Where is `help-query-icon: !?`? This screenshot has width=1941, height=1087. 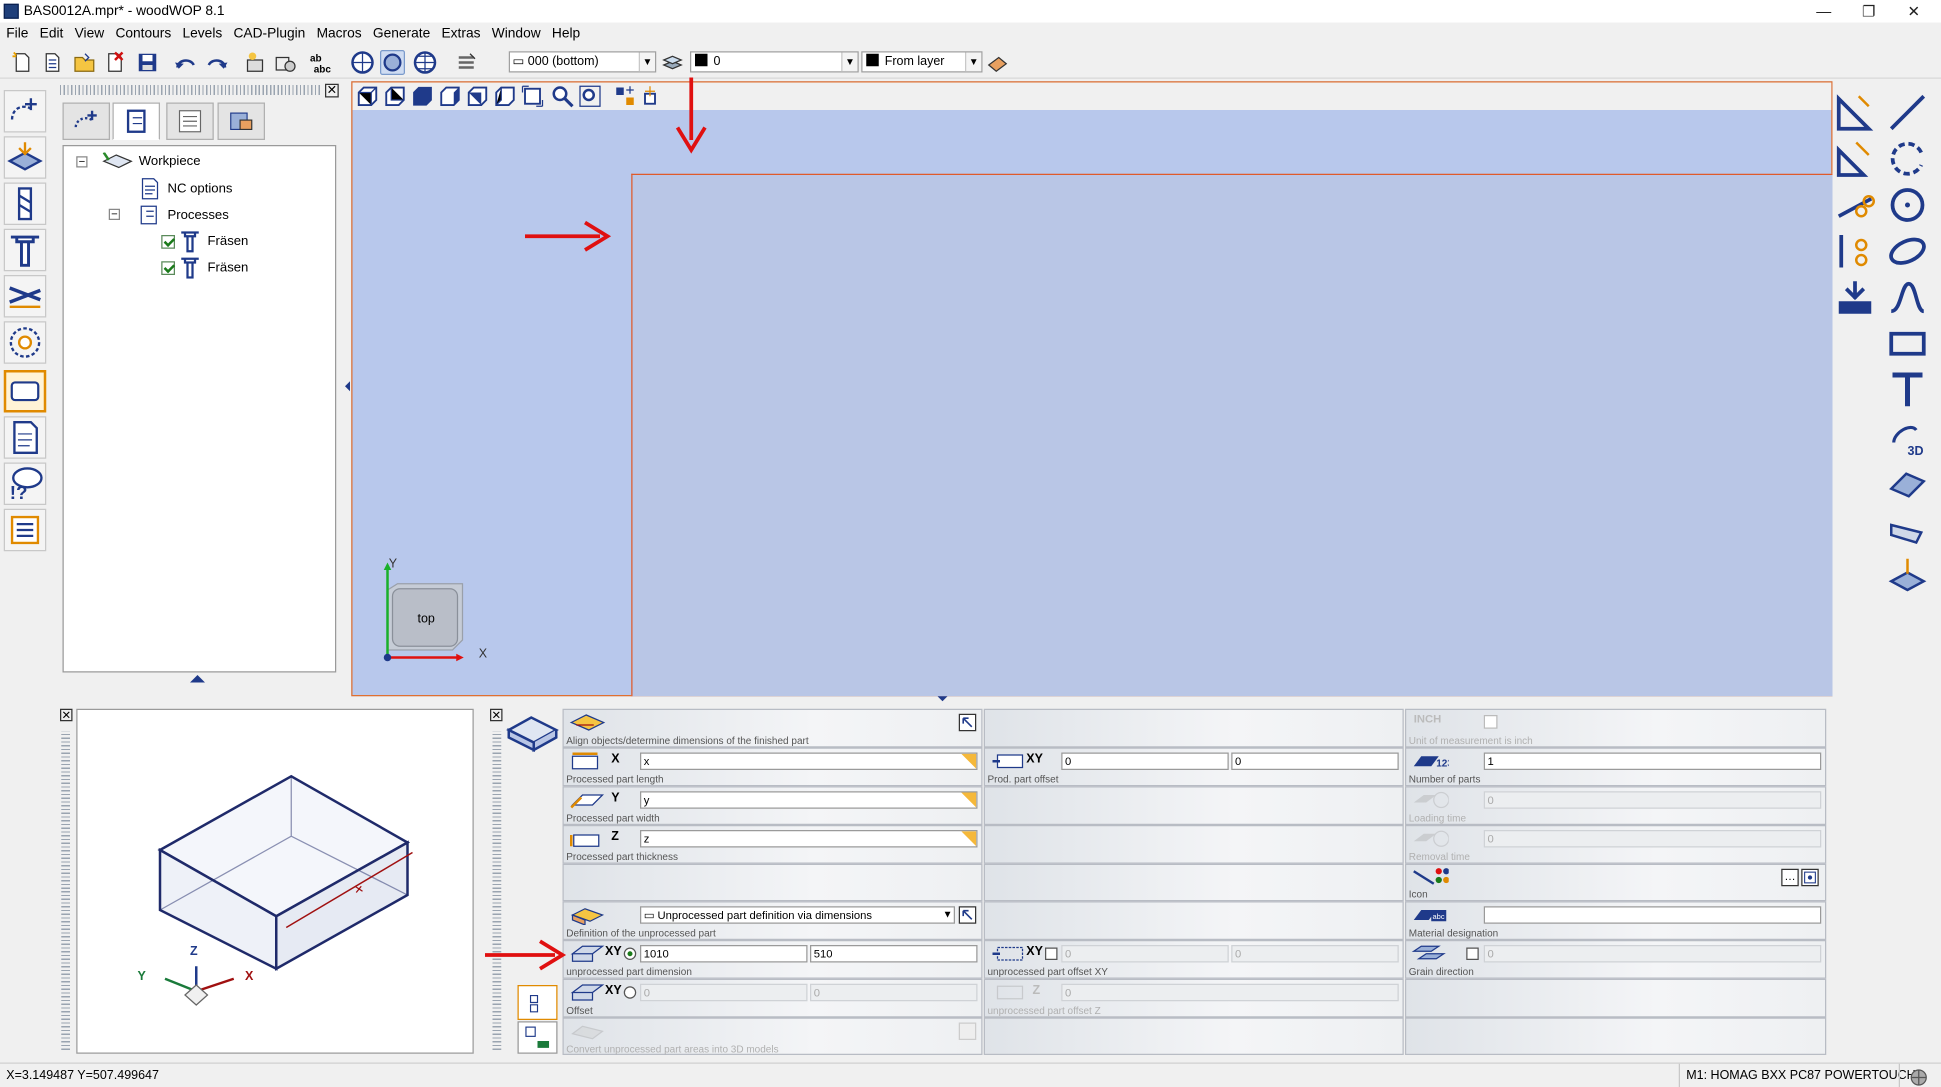 help-query-icon: !? is located at coordinates (25, 483).